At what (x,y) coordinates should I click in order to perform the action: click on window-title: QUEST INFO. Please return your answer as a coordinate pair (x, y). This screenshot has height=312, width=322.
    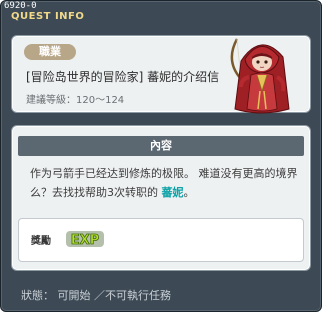
    Looking at the image, I should click on (48, 16).